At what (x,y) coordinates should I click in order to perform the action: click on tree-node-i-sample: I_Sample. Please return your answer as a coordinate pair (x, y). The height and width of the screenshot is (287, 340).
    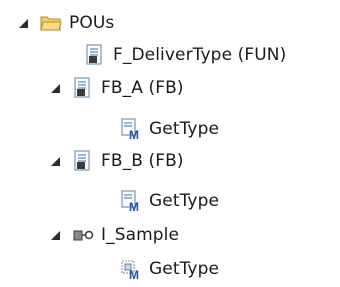
    Looking at the image, I should click on (113, 235).